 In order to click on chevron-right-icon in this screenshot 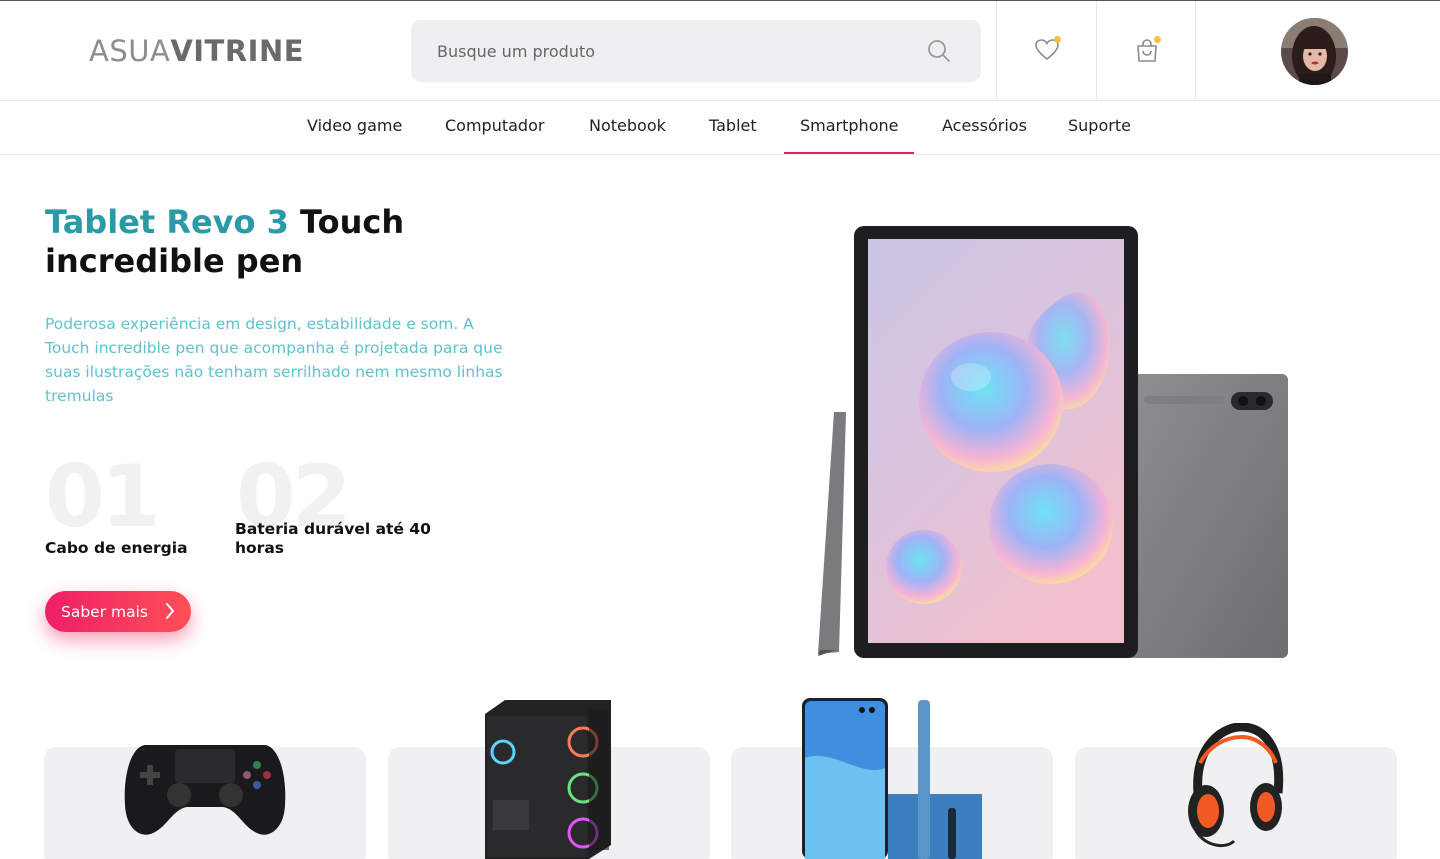, I will do `click(170, 613)`.